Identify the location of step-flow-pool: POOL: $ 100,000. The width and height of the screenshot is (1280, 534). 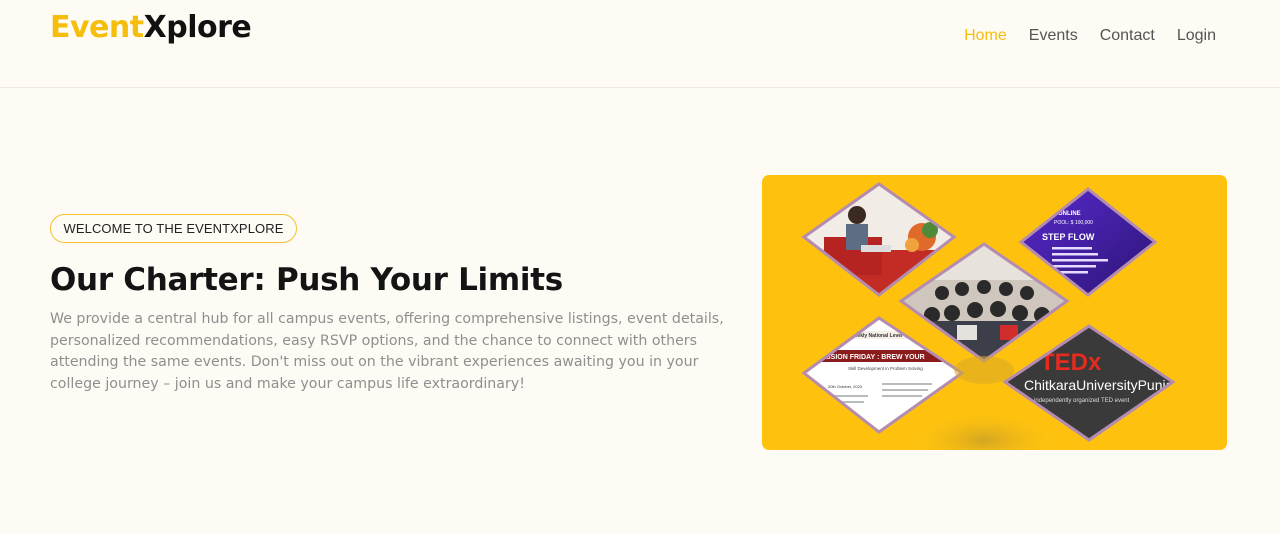
(1073, 223).